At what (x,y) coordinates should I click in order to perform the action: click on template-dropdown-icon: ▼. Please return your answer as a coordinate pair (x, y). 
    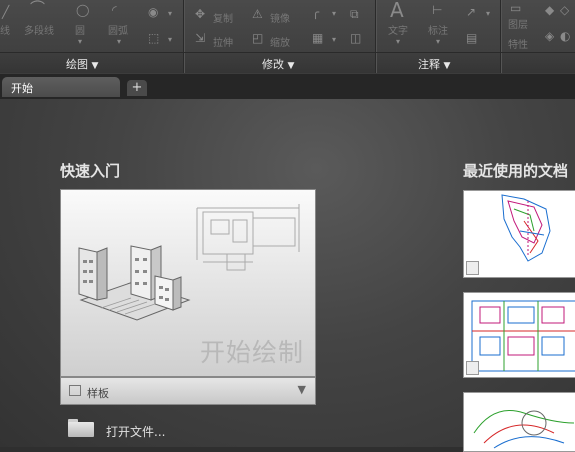
    Looking at the image, I should click on (302, 389).